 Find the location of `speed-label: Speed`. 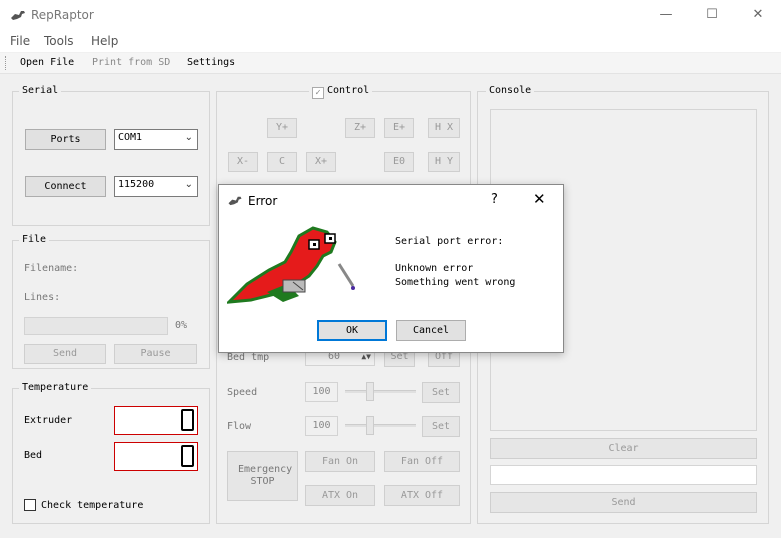

speed-label: Speed is located at coordinates (242, 392).